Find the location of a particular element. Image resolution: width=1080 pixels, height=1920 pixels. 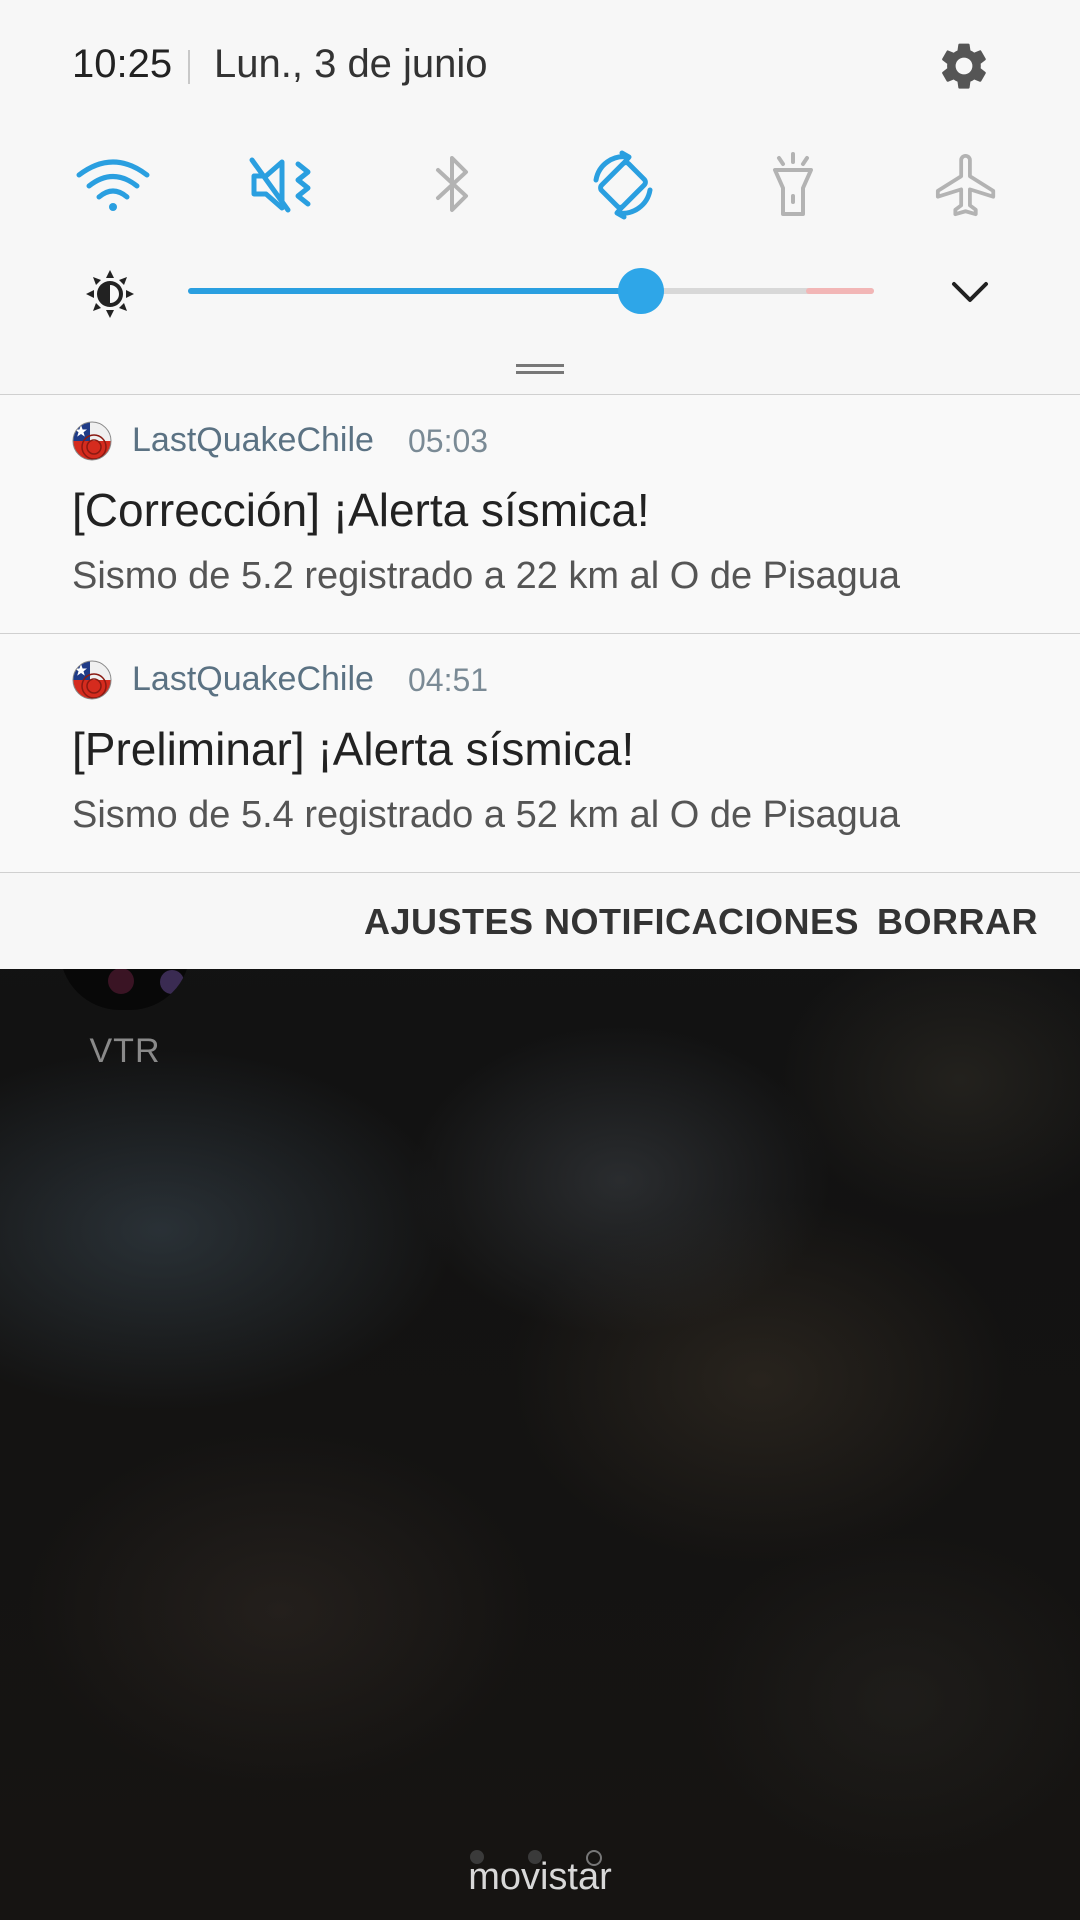

brightness-slider is located at coordinates (531, 291).